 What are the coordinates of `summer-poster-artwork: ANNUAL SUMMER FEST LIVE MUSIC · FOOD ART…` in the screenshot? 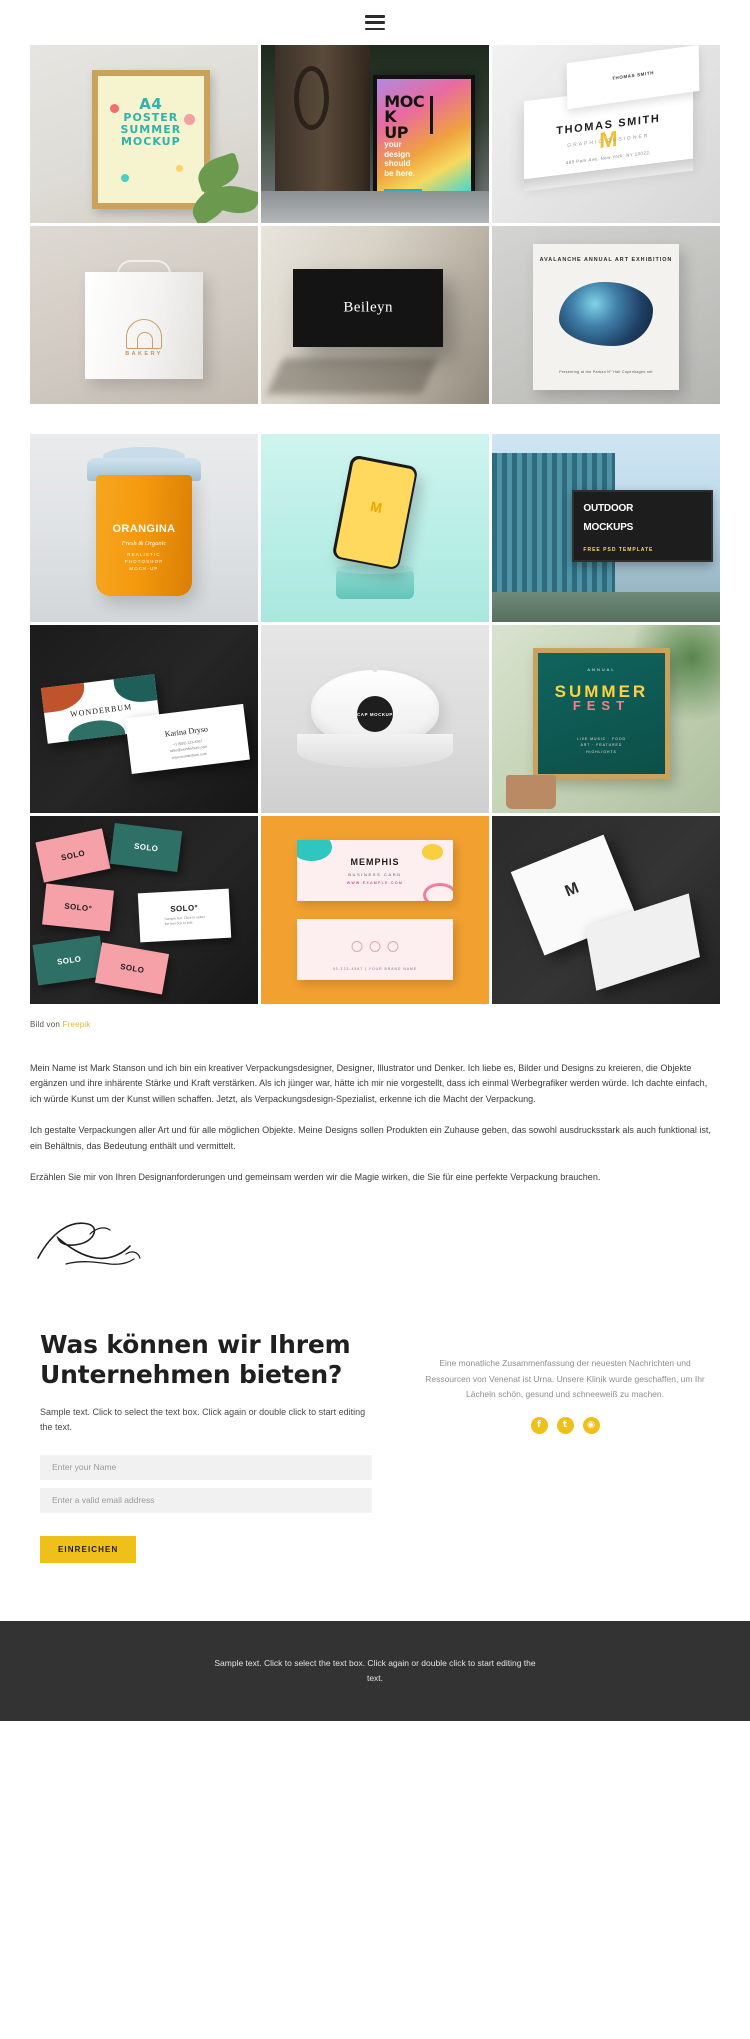 It's located at (601, 713).